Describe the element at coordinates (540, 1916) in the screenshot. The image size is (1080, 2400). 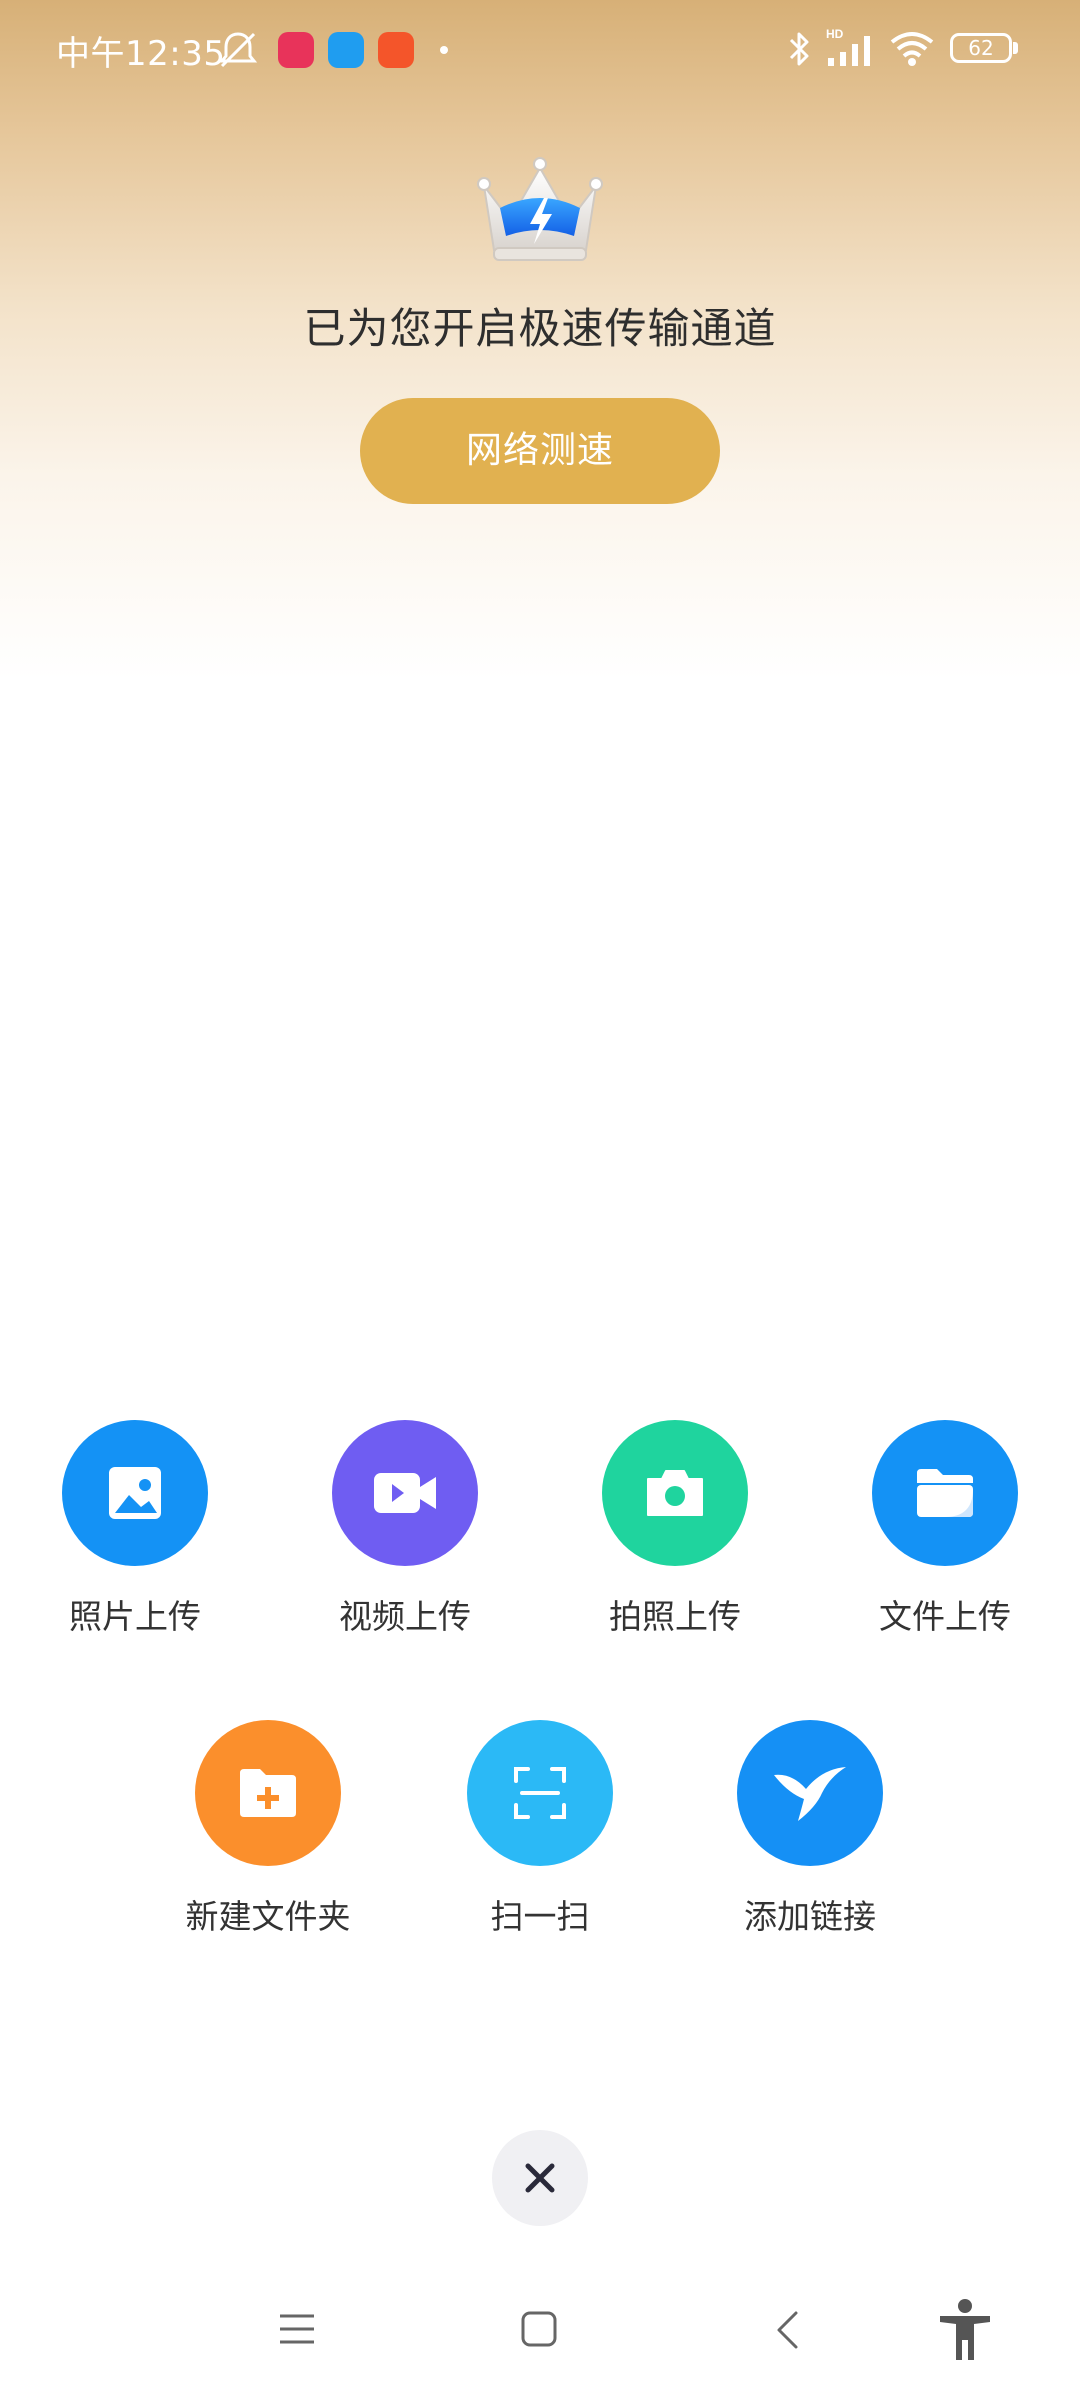
I see `scan-label: 扫一扫` at that location.